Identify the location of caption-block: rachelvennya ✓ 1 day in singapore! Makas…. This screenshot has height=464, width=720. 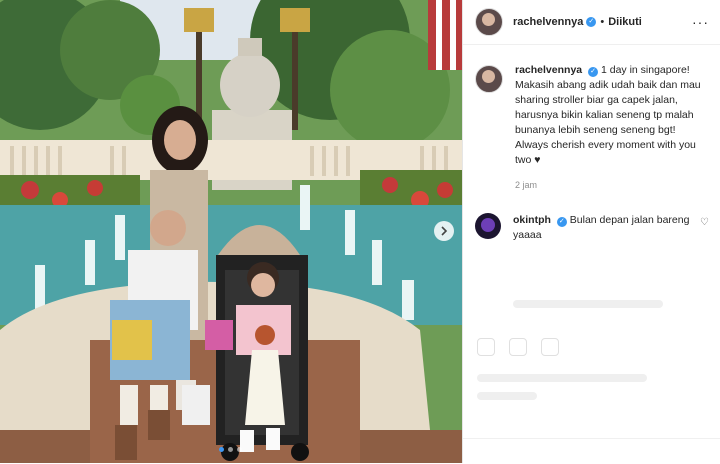
(591, 128).